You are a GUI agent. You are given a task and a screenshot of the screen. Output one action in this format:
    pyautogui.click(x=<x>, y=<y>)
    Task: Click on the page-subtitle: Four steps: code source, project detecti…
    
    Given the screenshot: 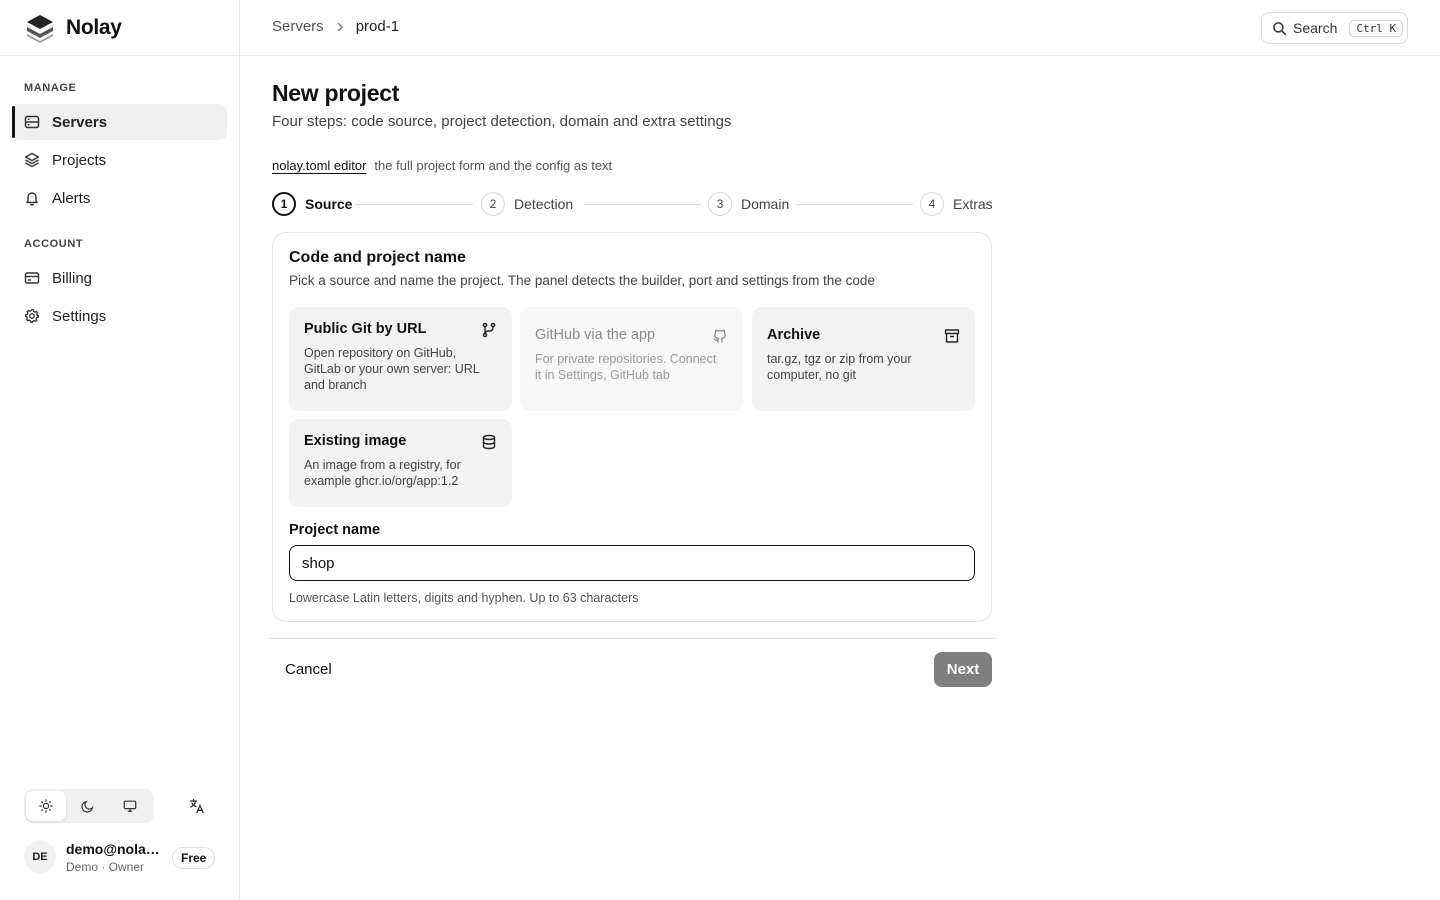 What is the action you would take?
    pyautogui.click(x=502, y=121)
    